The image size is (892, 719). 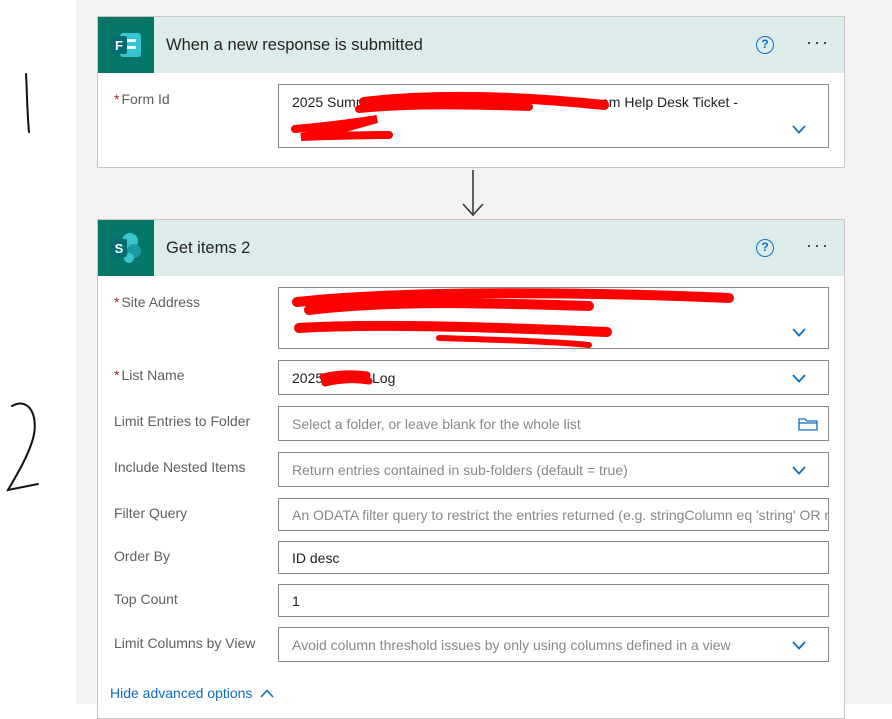 What do you see at coordinates (267, 693) in the screenshot?
I see `chevron-up-icon` at bounding box center [267, 693].